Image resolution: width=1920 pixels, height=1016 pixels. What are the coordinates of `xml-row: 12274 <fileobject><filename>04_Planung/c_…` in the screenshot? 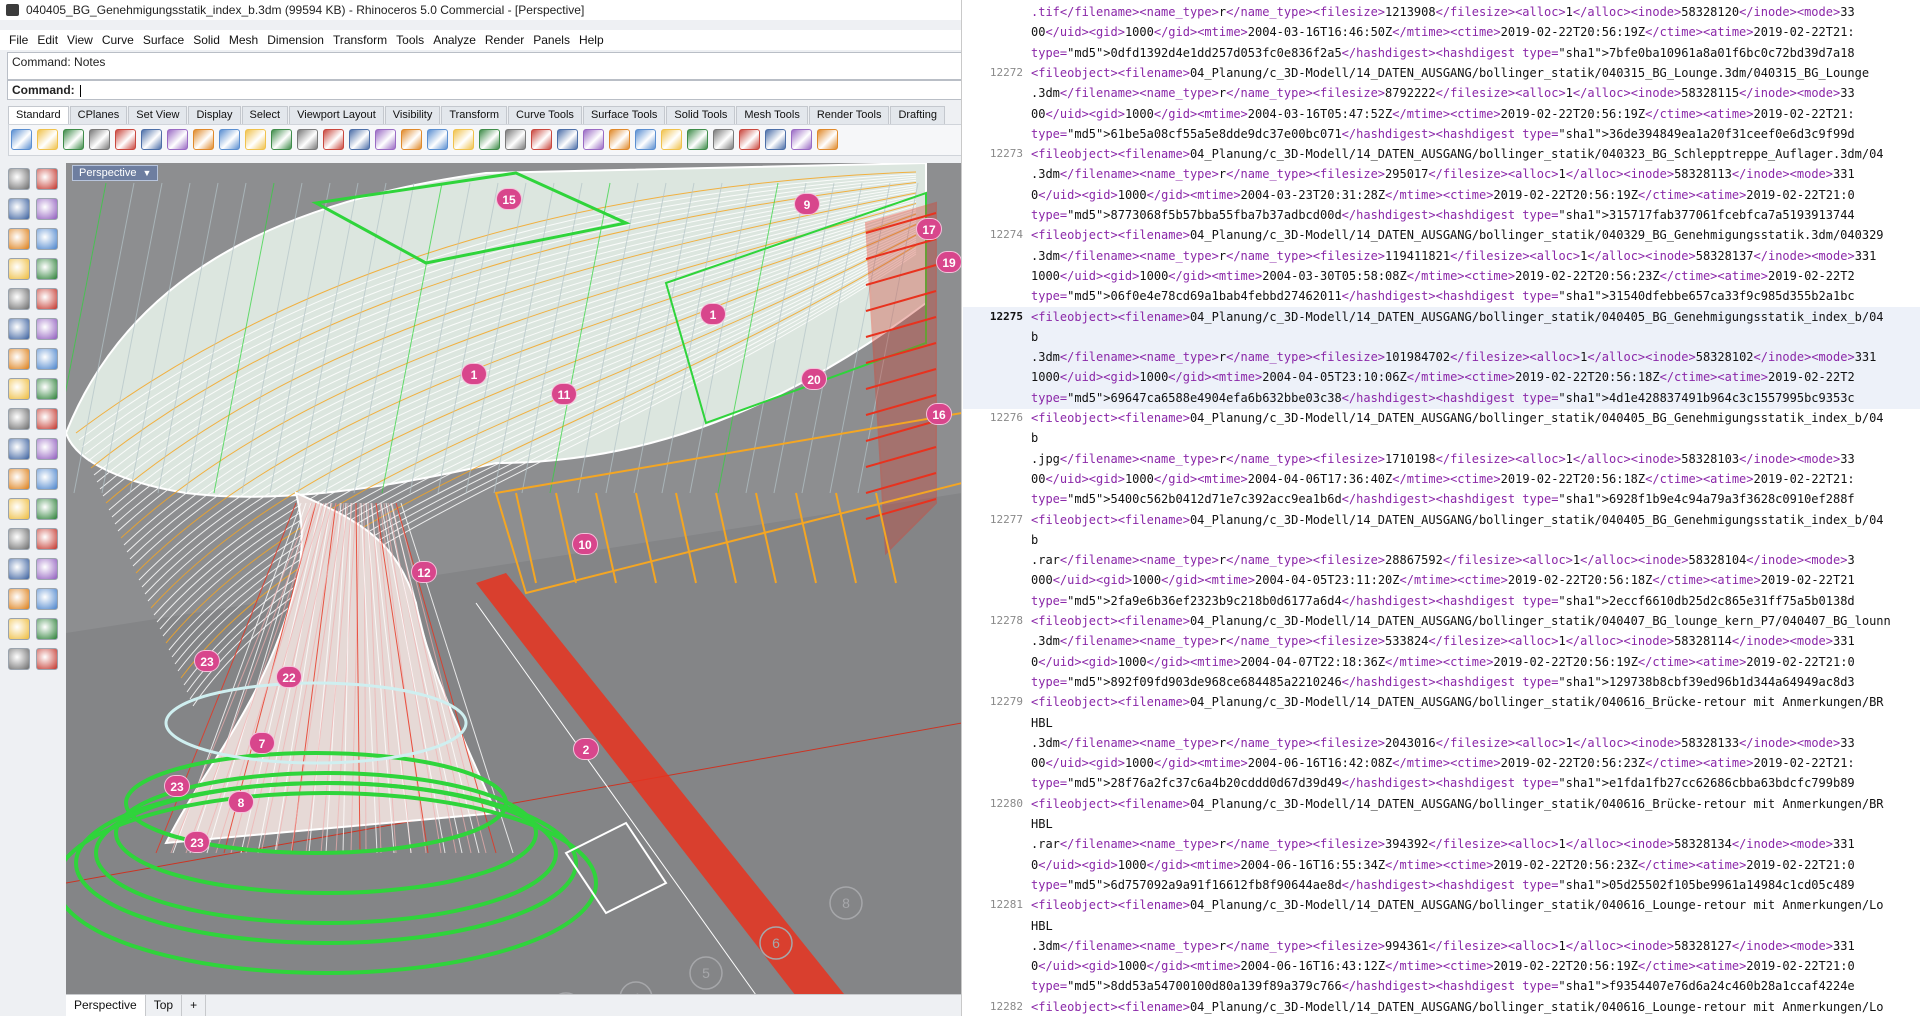 It's located at (1441, 235).